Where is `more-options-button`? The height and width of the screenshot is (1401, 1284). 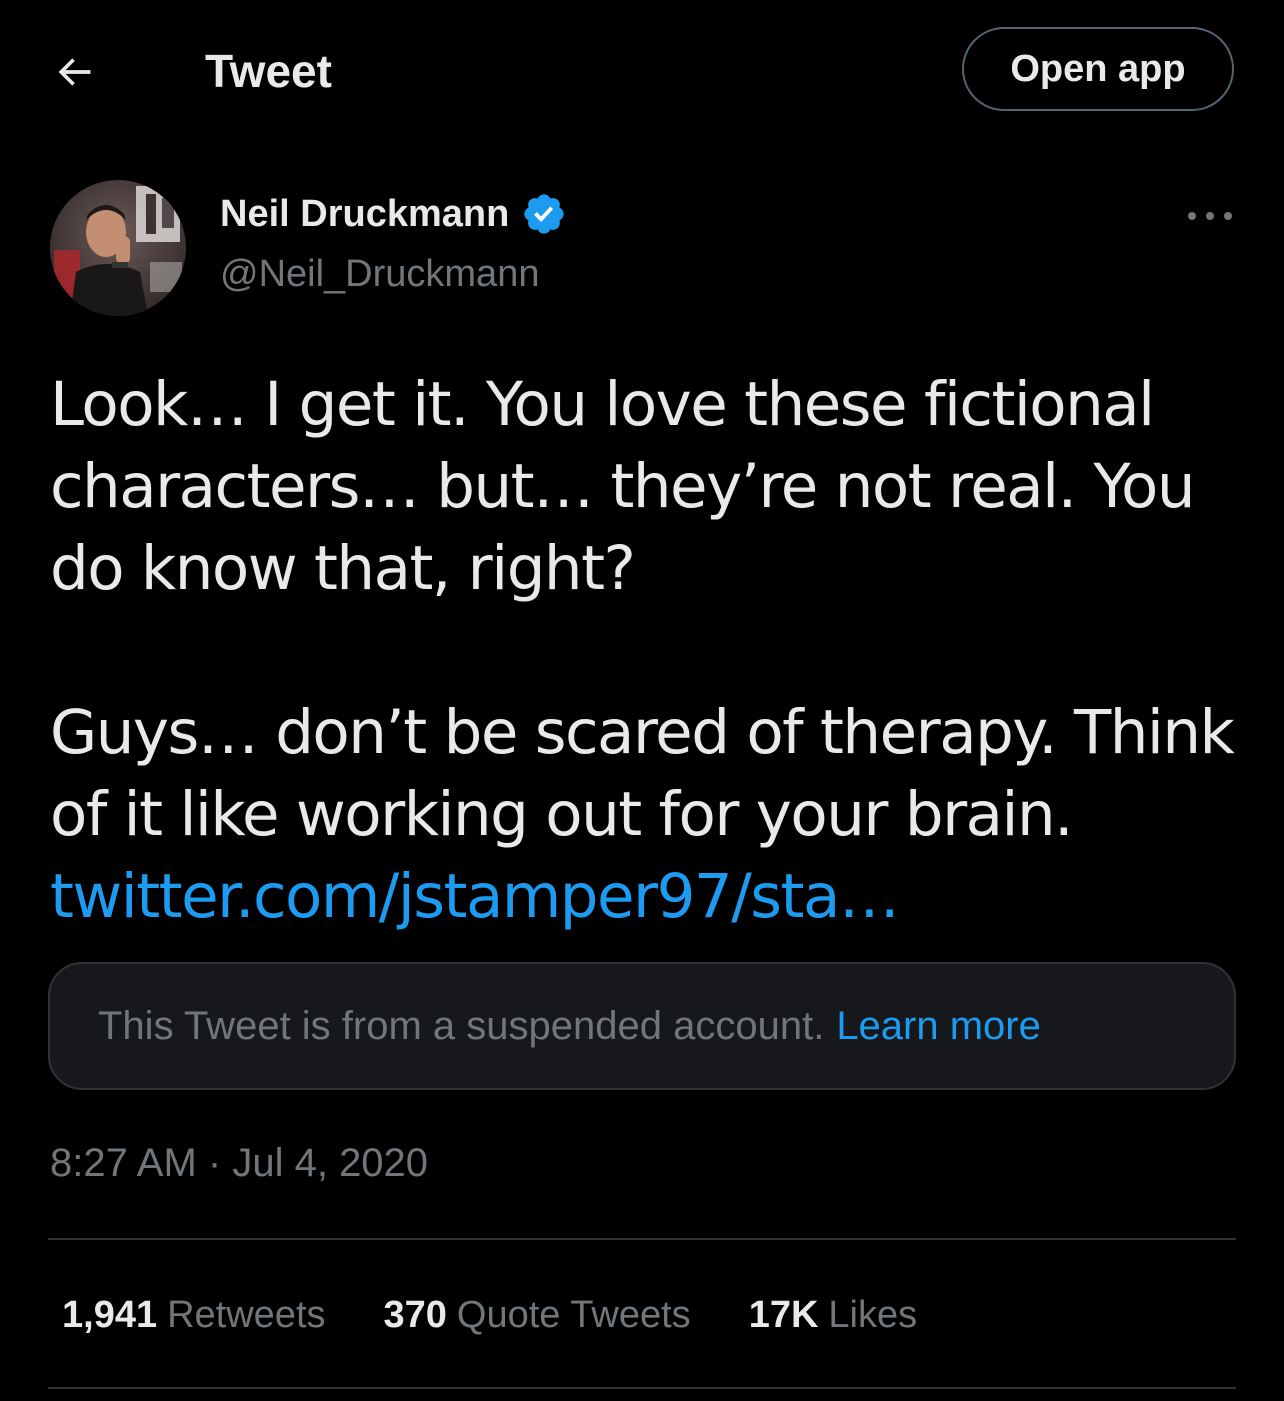 more-options-button is located at coordinates (1210, 216).